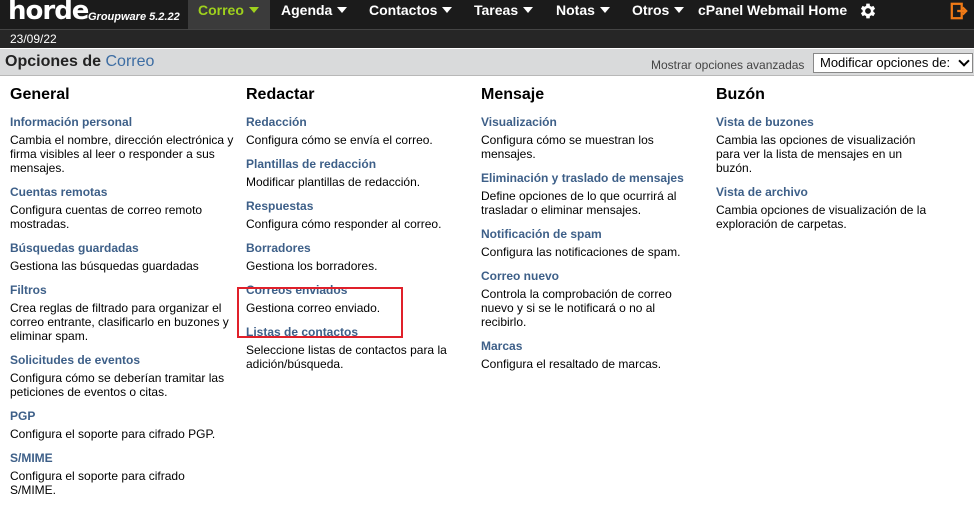 This screenshot has width=974, height=525. I want to click on logout-icon, so click(959, 11).